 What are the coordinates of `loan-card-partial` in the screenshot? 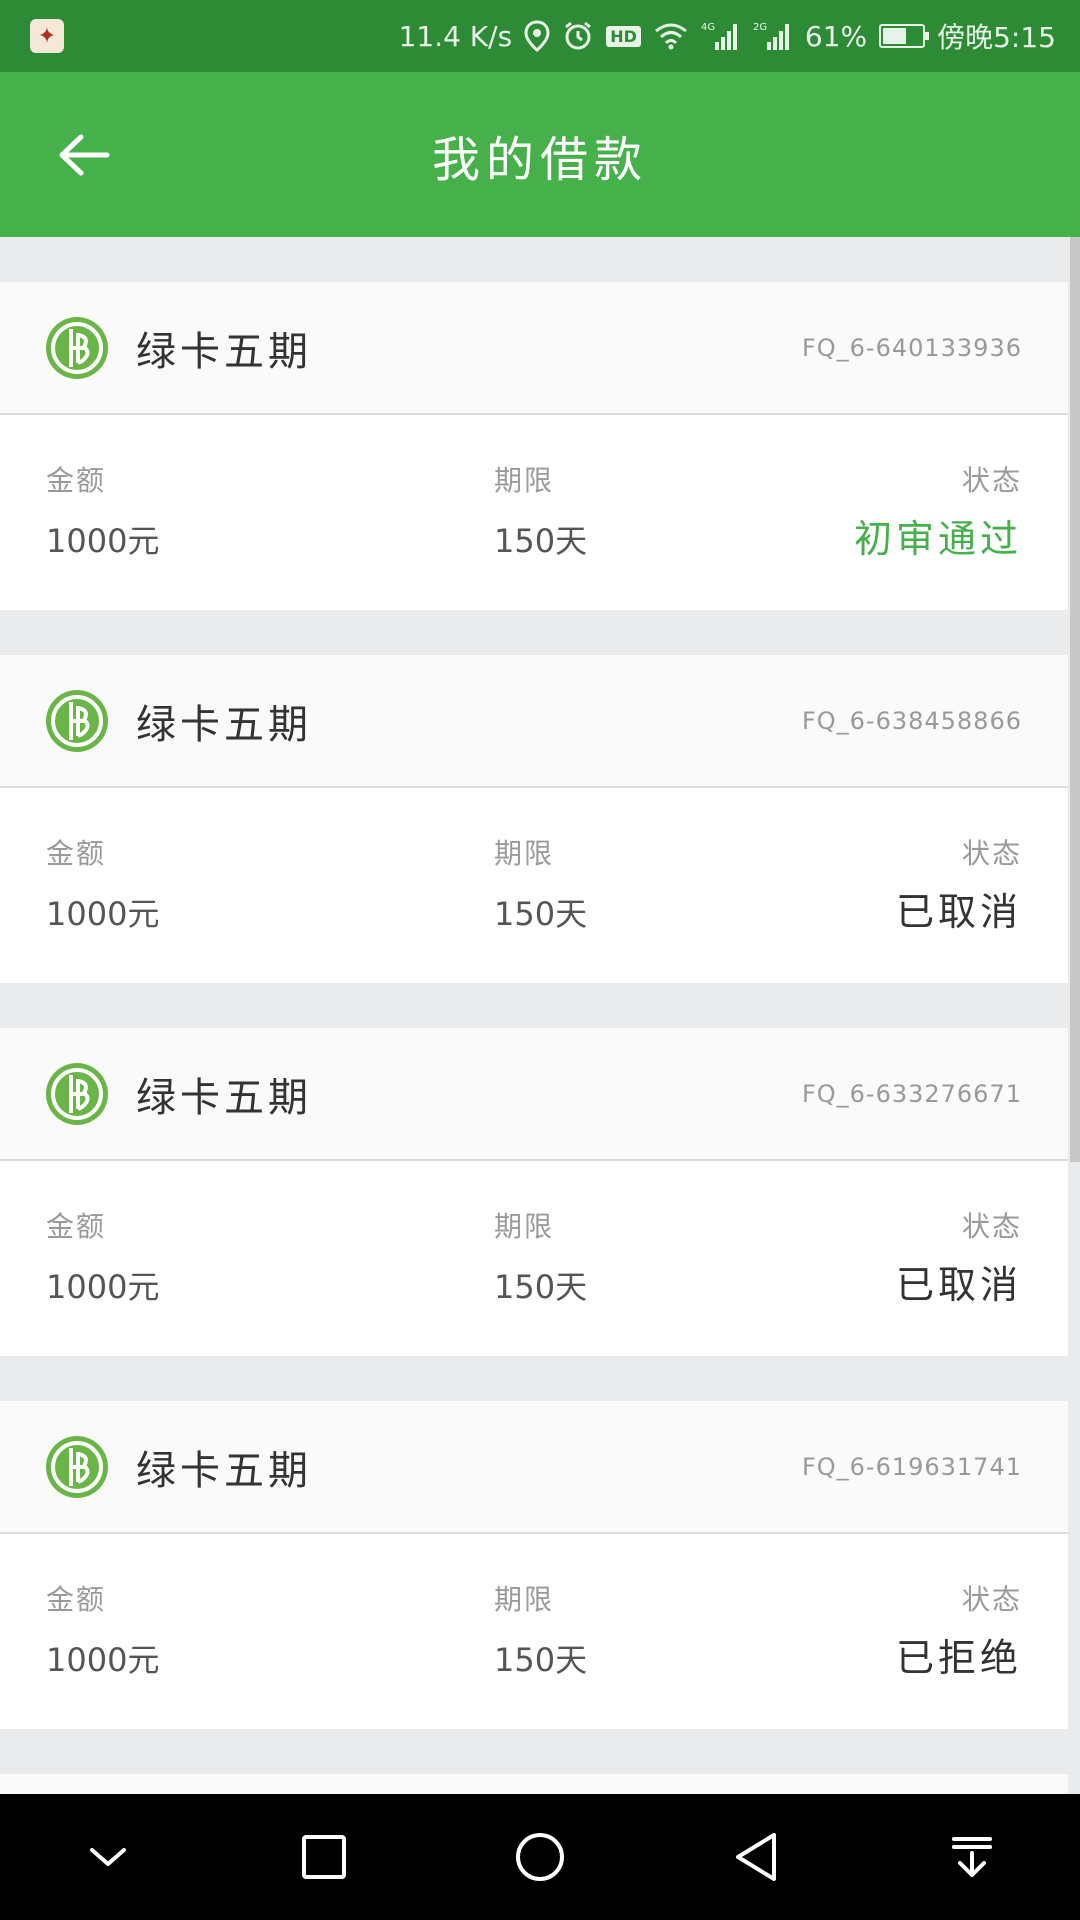 It's located at (534, 1784).